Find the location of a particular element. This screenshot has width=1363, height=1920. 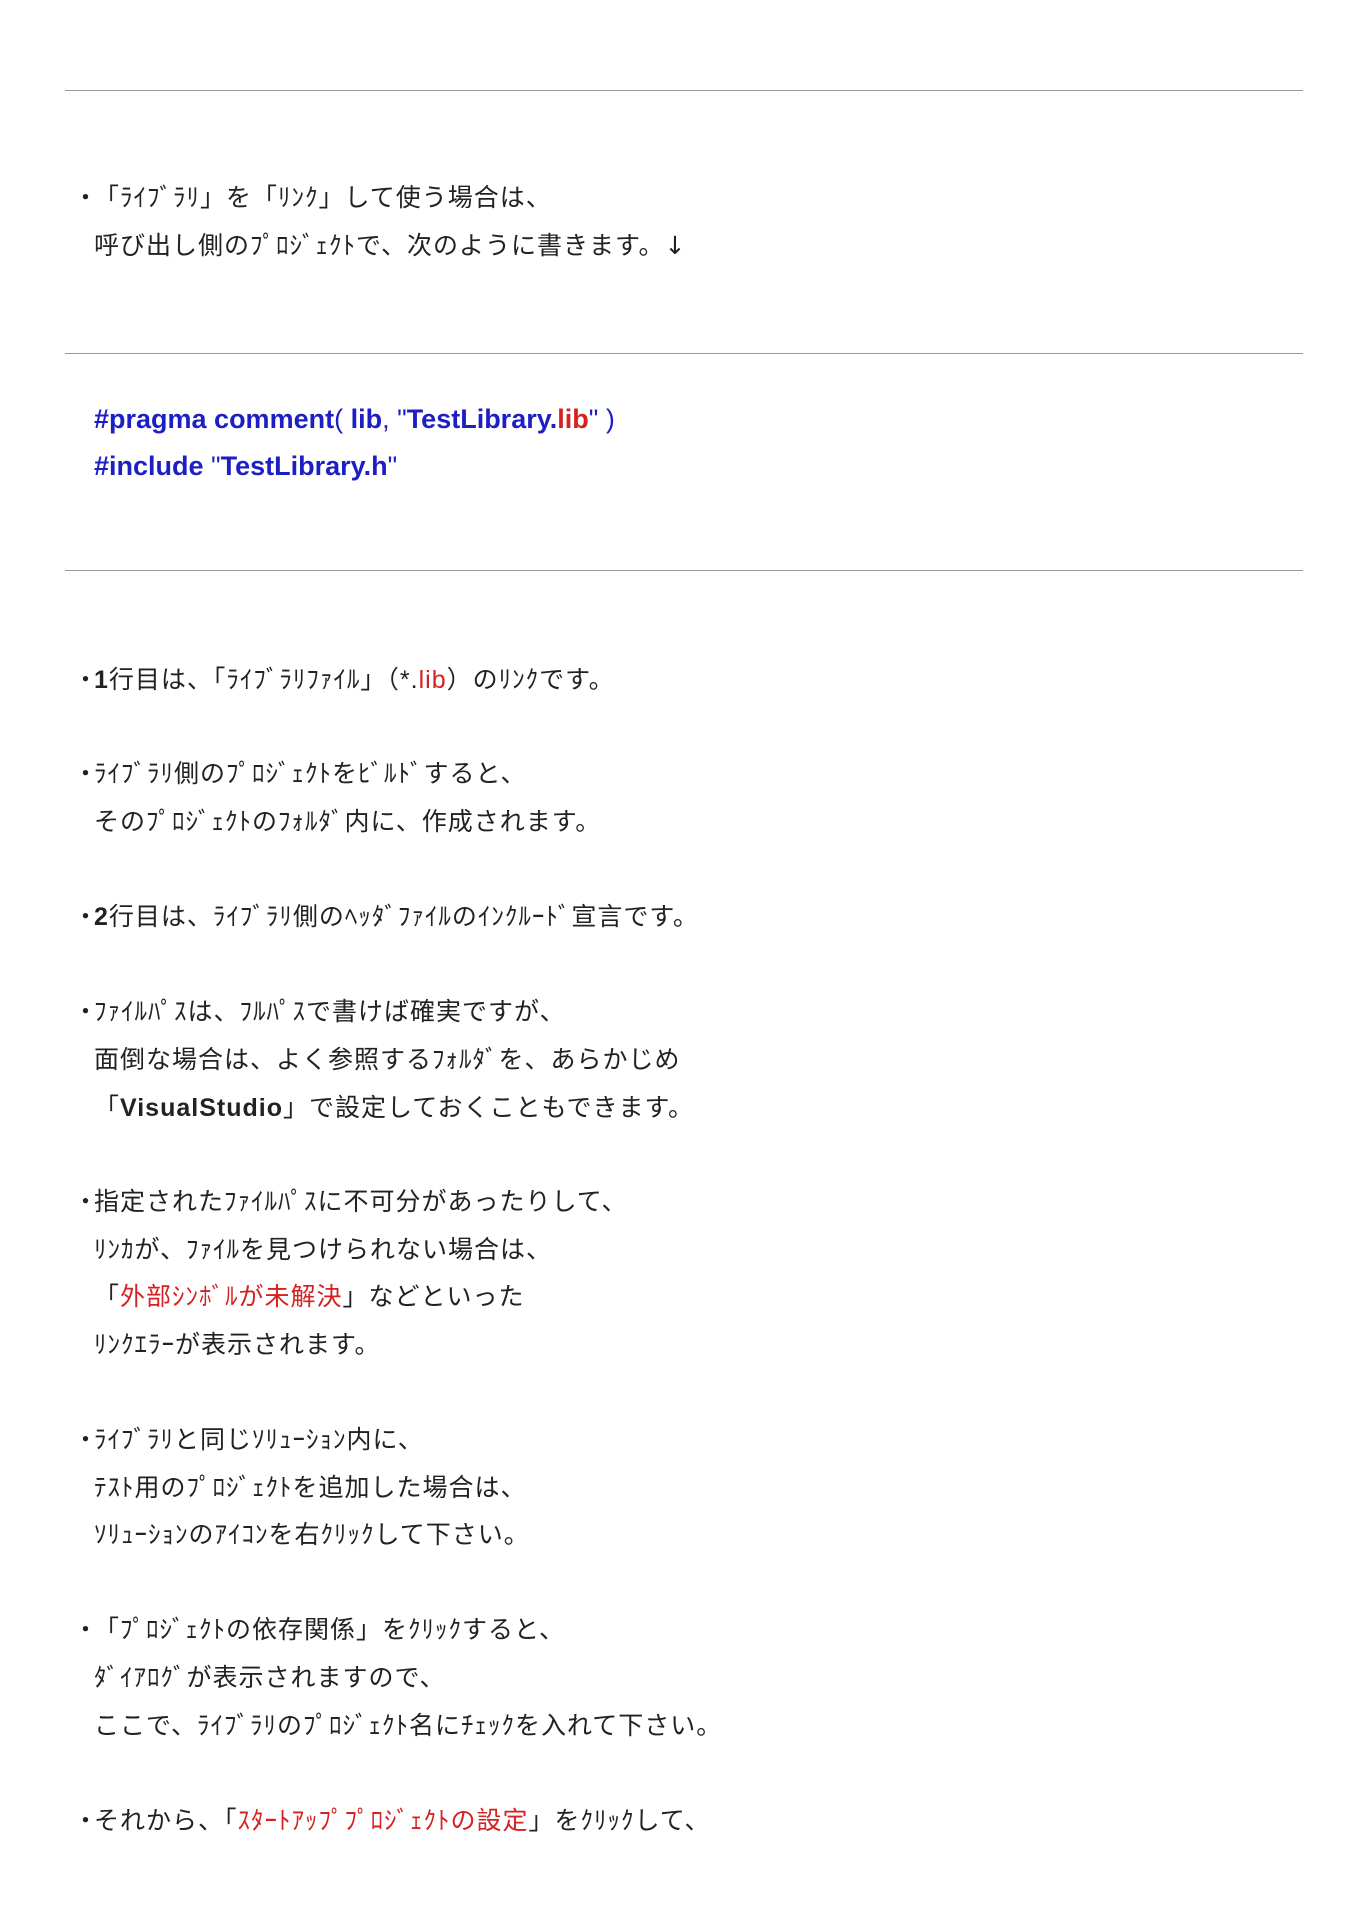

intro-line-2: 呼び出し側のﾌﾟﾛｼﾞｪｸﾄで、次のように書きます。↓ is located at coordinates (390, 246).